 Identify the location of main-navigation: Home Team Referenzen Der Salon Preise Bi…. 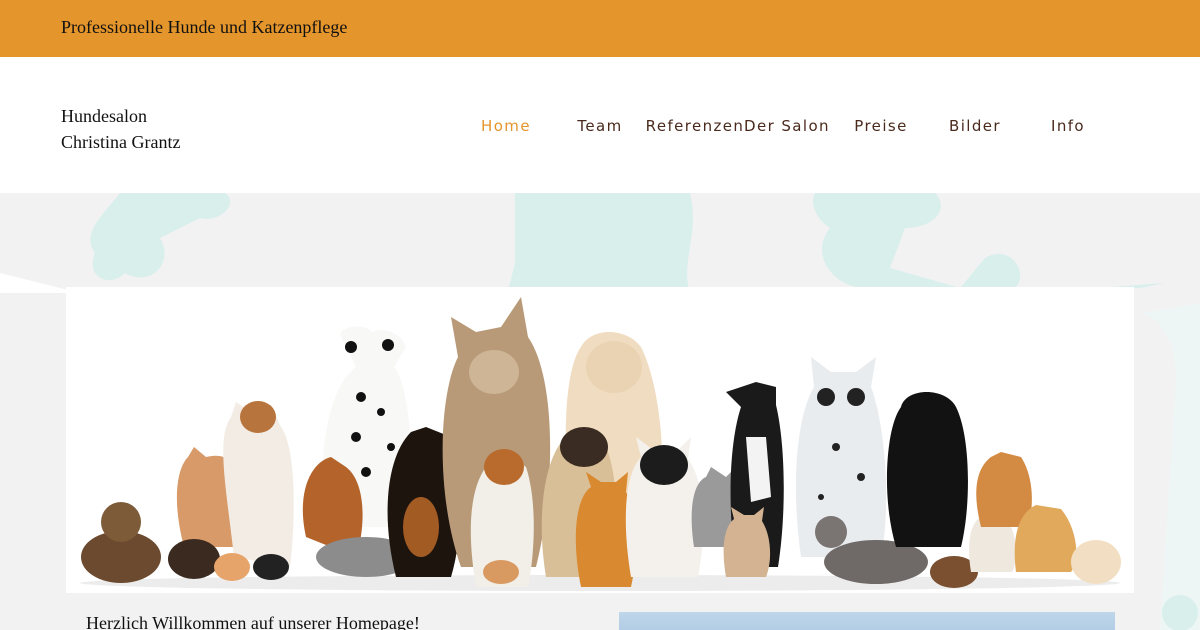
(600, 129).